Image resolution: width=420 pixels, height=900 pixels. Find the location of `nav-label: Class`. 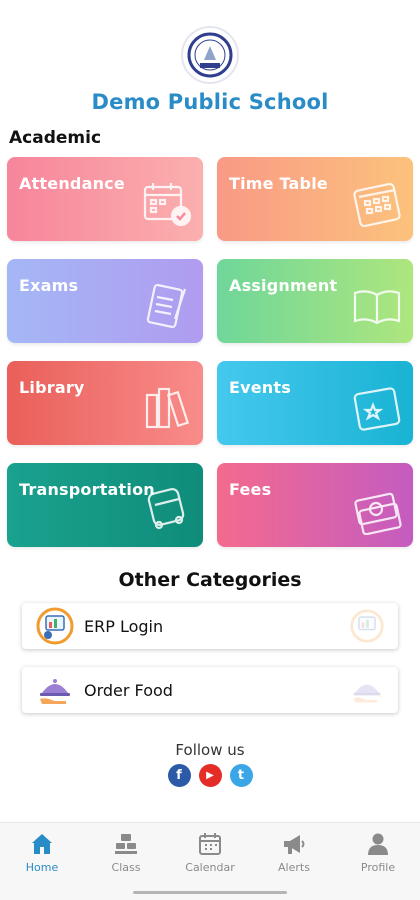

nav-label: Class is located at coordinates (126, 867).